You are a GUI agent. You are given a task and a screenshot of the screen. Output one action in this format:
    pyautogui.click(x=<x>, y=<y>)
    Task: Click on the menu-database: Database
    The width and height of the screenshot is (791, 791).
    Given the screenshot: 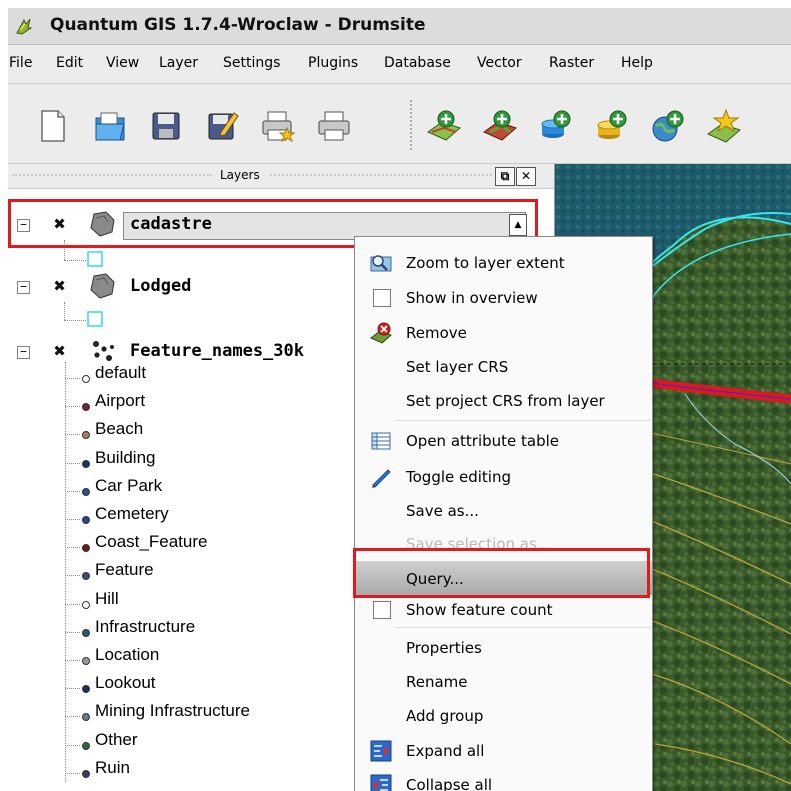 What is the action you would take?
    pyautogui.click(x=417, y=63)
    